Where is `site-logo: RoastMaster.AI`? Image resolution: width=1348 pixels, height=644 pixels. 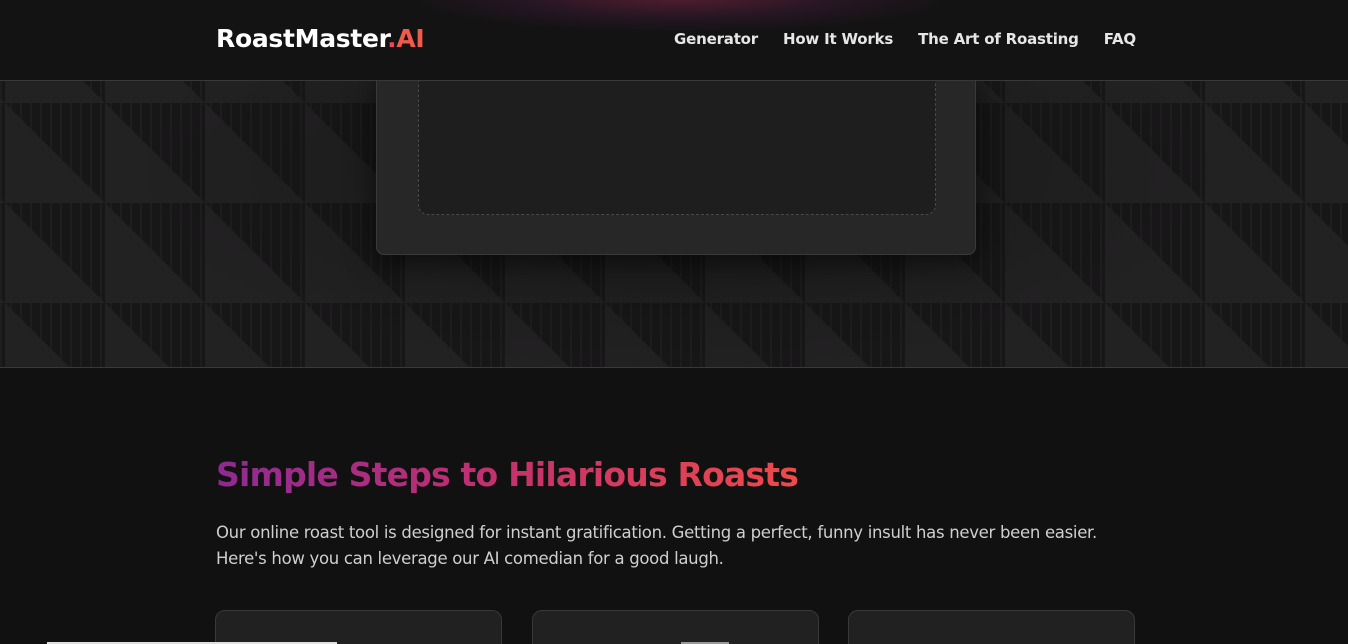 site-logo: RoastMaster.AI is located at coordinates (320, 38).